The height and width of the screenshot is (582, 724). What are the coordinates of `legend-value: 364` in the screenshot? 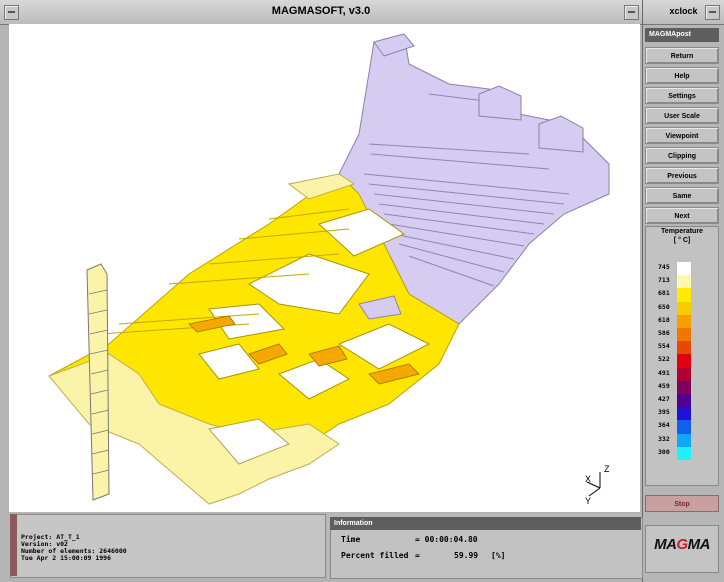 It's located at (664, 425).